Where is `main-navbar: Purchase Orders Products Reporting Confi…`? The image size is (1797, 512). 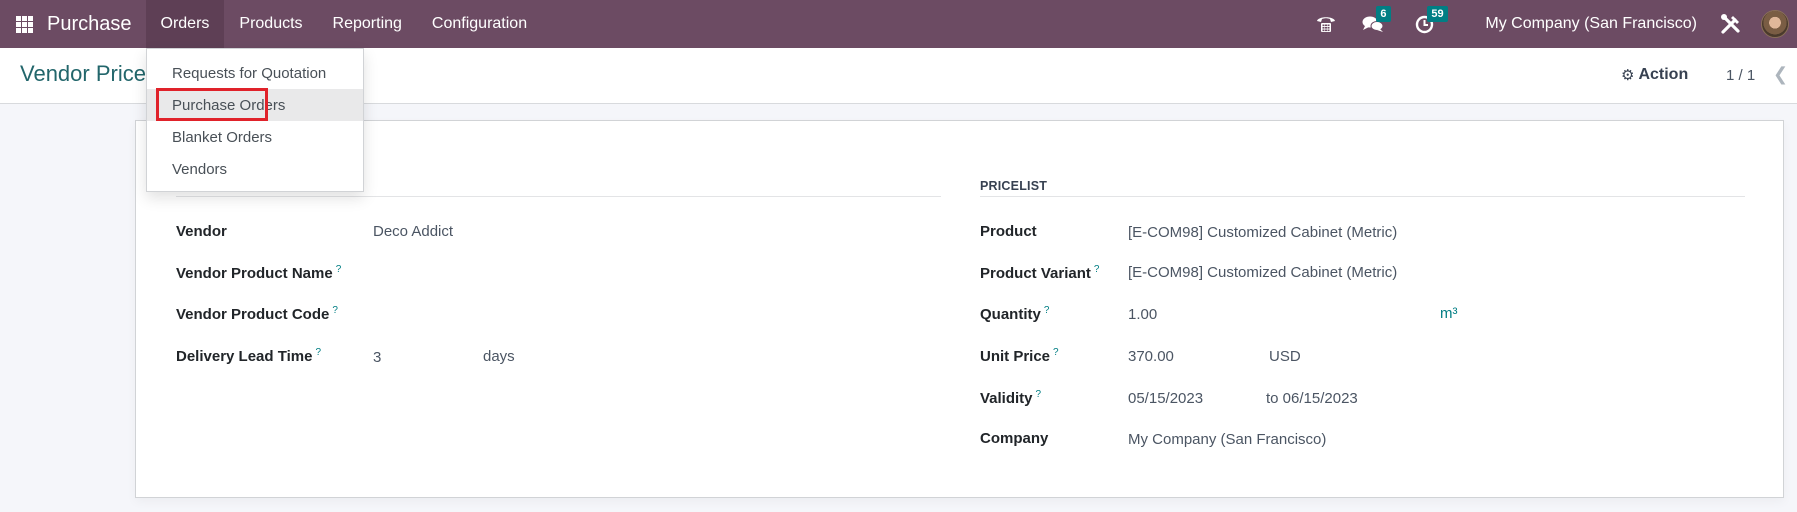 main-navbar: Purchase Orders Products Reporting Confi… is located at coordinates (898, 24).